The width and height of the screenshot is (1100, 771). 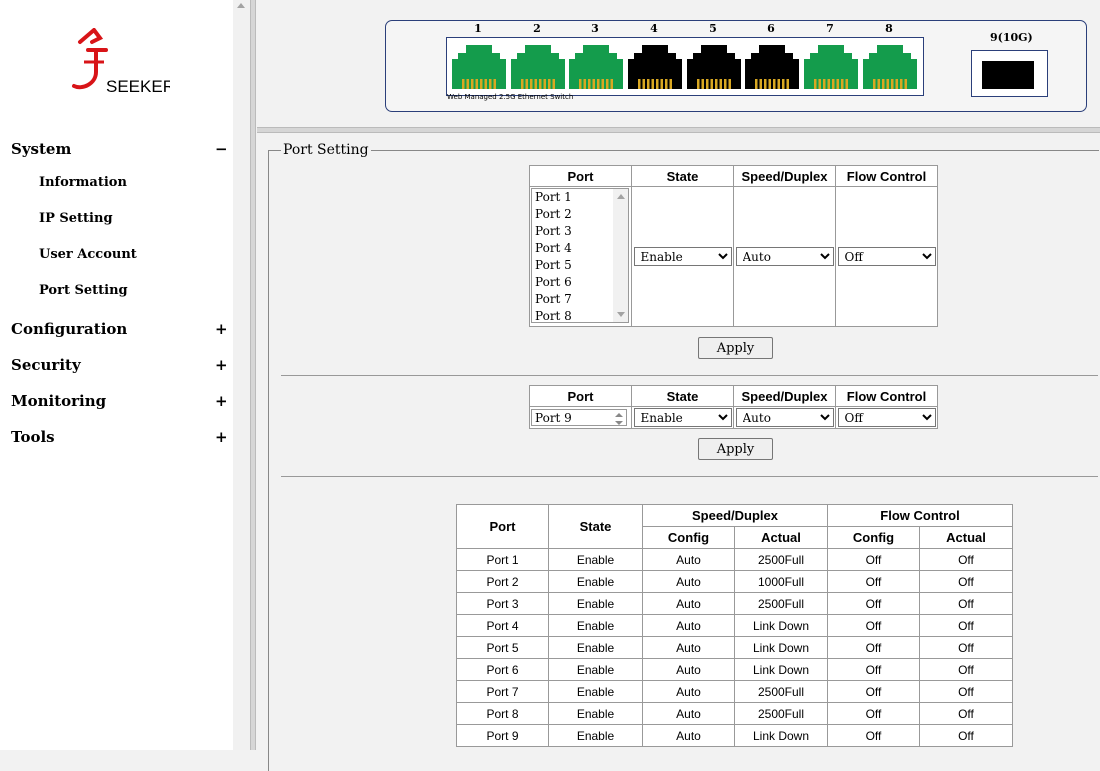 I want to click on vertical-splitter, so click(x=253, y=375).